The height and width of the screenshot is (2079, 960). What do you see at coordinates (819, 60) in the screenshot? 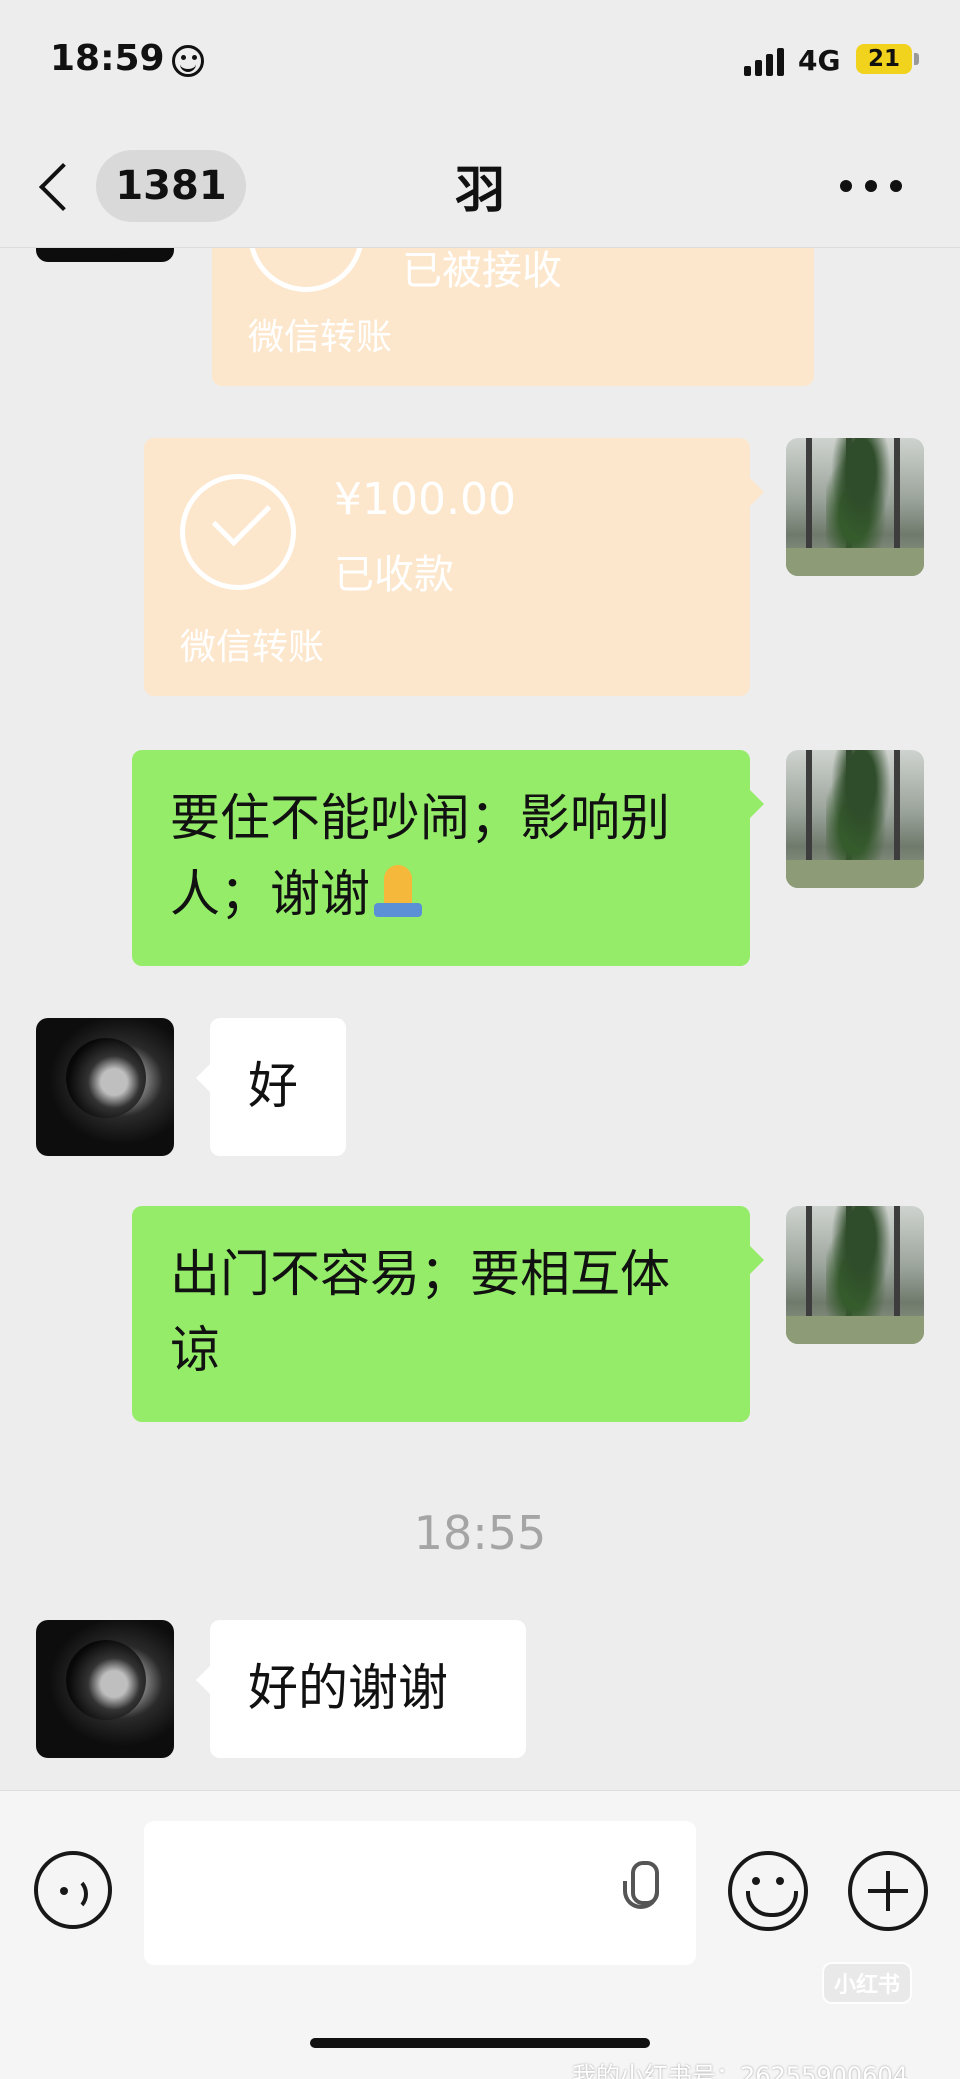
I see `network-type: 4G` at bounding box center [819, 60].